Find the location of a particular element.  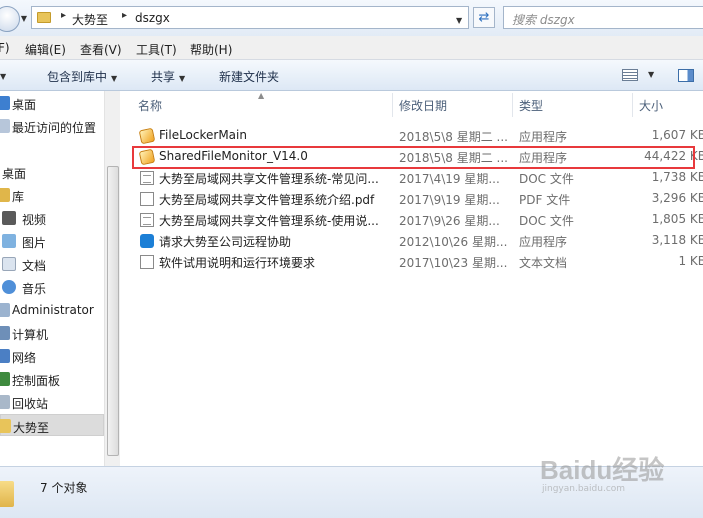

file-name: 请求大势至公司远程协助 is located at coordinates (225, 242).